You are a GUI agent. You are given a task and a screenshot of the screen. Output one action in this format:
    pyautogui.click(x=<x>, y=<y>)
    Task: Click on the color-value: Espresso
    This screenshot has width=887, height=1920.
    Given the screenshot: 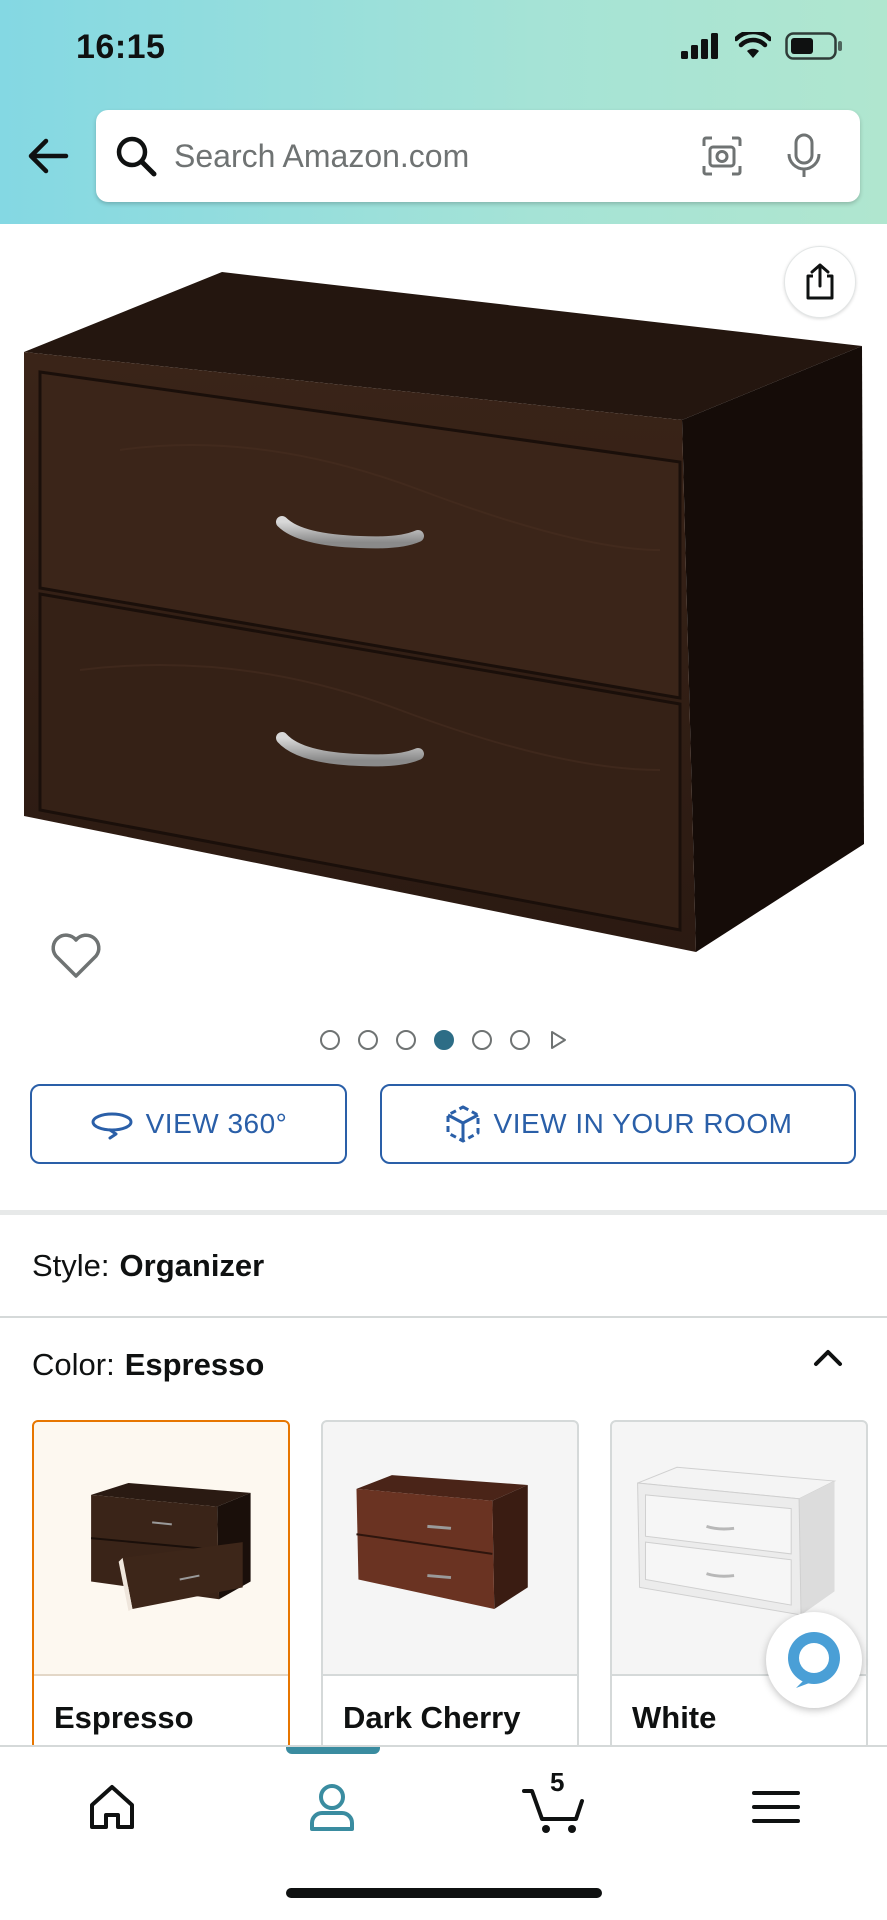 What is the action you would take?
    pyautogui.click(x=194, y=1364)
    